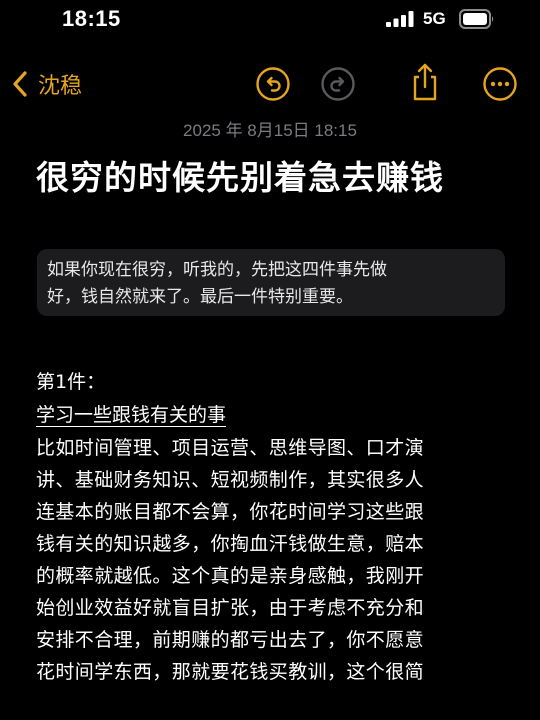 Image resolution: width=540 pixels, height=720 pixels. I want to click on body-line: 始创业效益好就盲目扩张，由于考虑不充分和, so click(230, 608).